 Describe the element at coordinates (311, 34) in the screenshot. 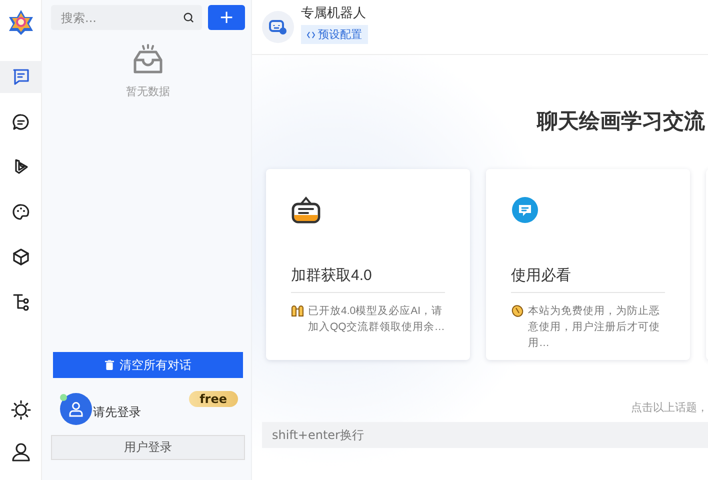

I see `code-icon` at that location.